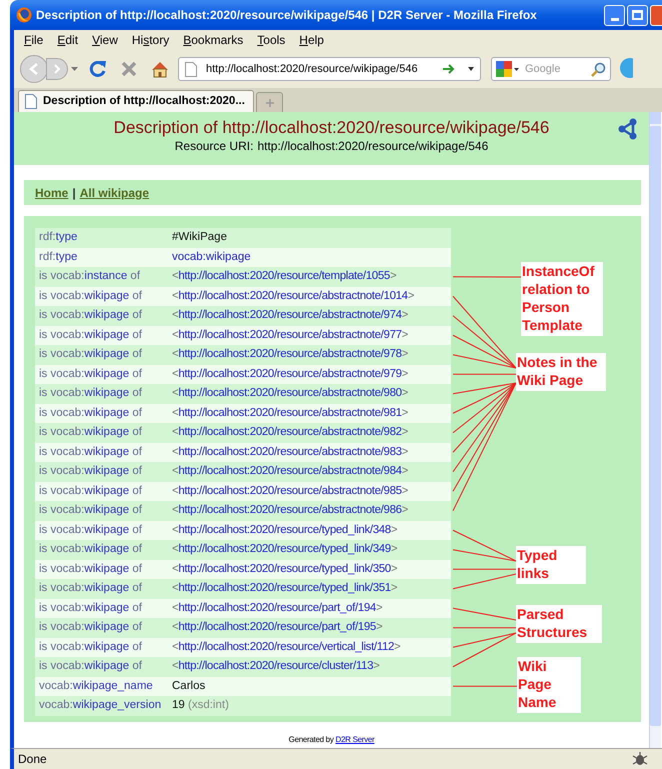 Image resolution: width=662 pixels, height=769 pixels. What do you see at coordinates (290, 315) in the screenshot?
I see `resource-link: <http://localhost:2020/resource/abstractnote/974>` at bounding box center [290, 315].